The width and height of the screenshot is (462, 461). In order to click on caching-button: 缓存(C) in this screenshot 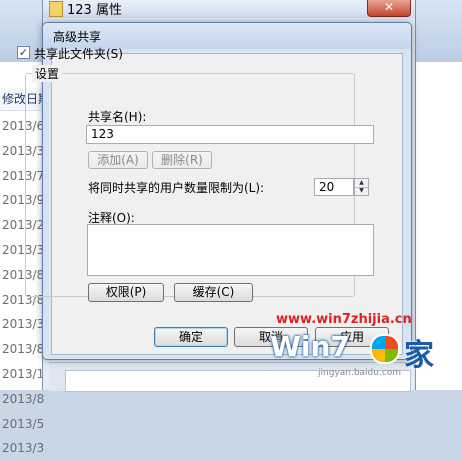, I will do `click(213, 292)`.